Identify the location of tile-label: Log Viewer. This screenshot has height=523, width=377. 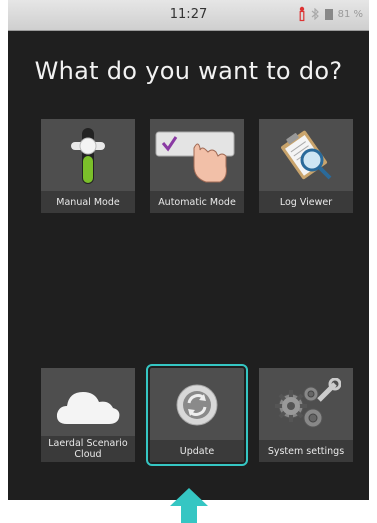
(306, 202).